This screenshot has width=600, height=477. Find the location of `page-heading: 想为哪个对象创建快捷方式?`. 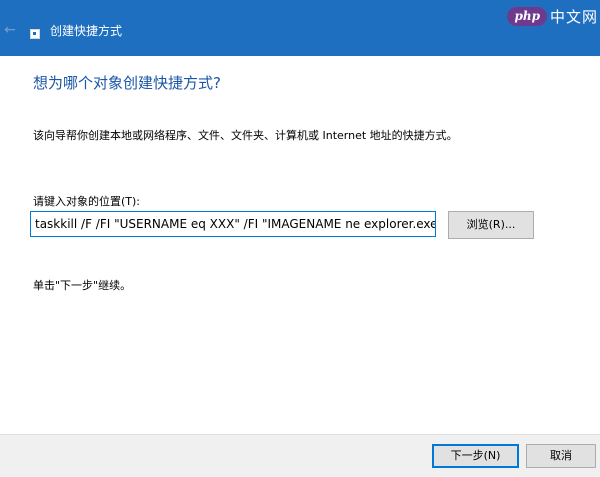

page-heading: 想为哪个对象创建快捷方式? is located at coordinates (127, 83).